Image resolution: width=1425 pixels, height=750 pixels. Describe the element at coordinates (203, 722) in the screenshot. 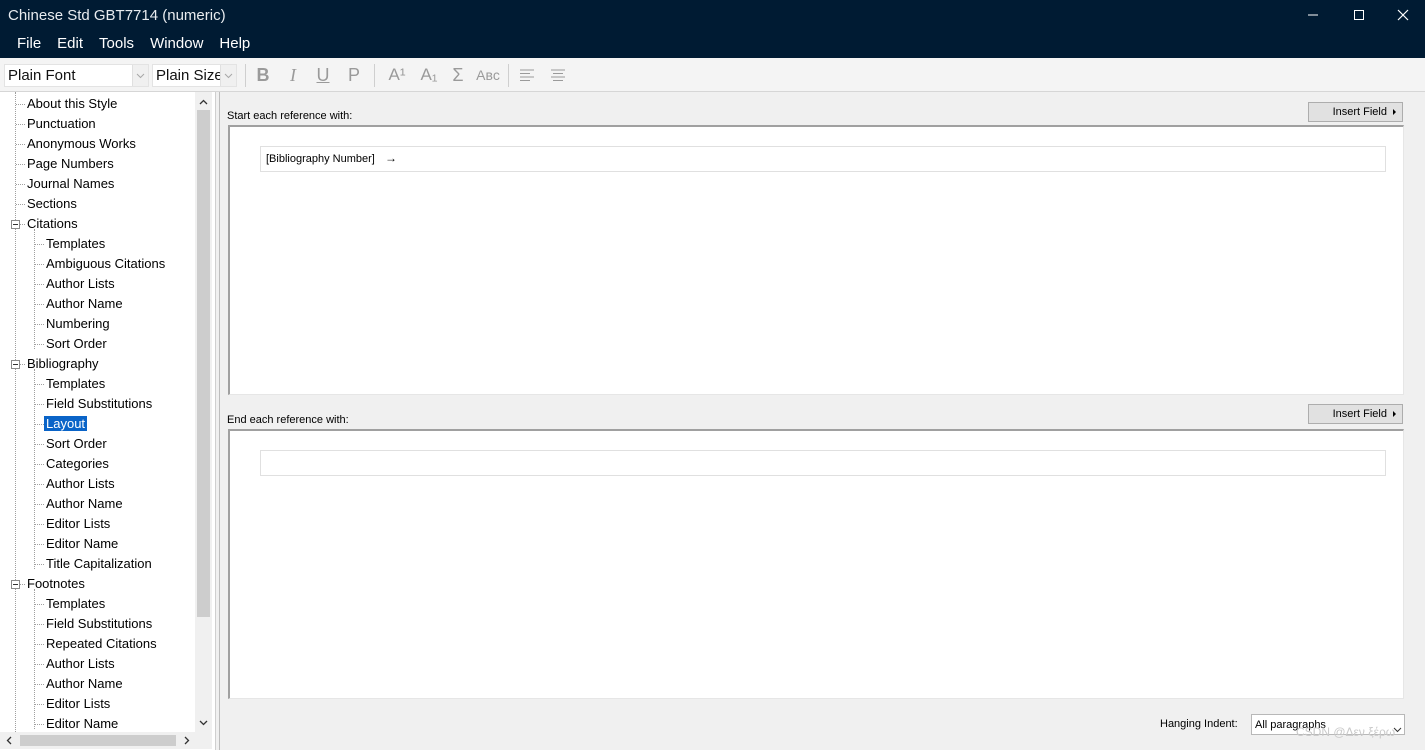

I see `scroll-down-button` at that location.